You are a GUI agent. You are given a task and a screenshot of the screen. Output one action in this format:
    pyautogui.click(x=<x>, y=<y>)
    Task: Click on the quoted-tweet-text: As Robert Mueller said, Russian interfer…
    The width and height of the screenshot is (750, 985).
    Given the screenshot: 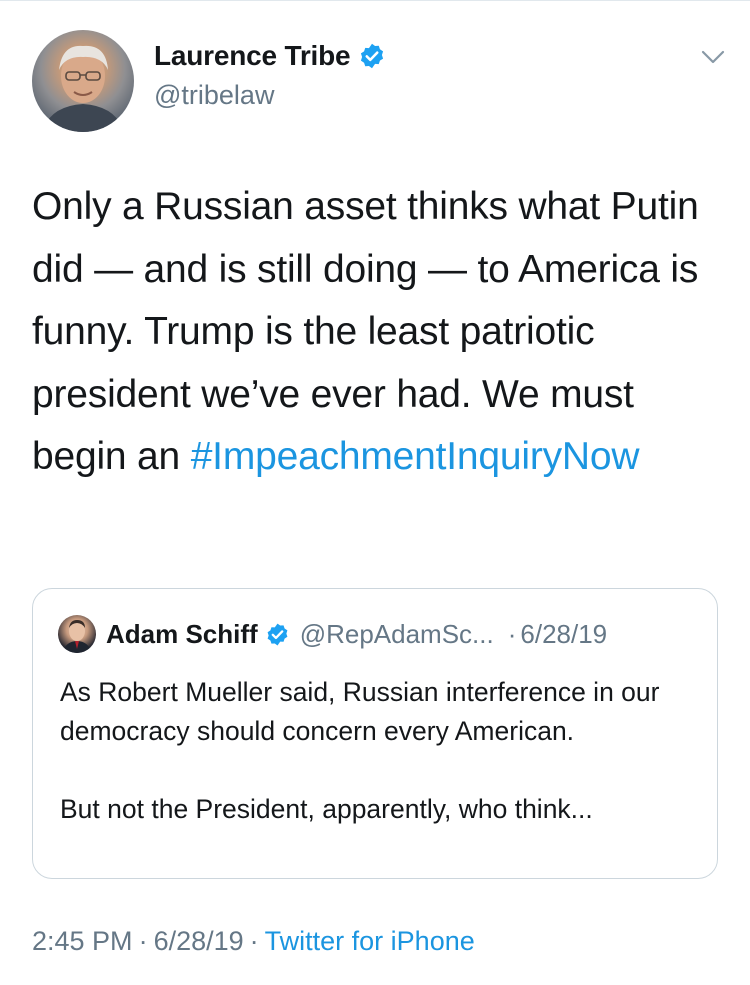 What is the action you would take?
    pyautogui.click(x=360, y=750)
    